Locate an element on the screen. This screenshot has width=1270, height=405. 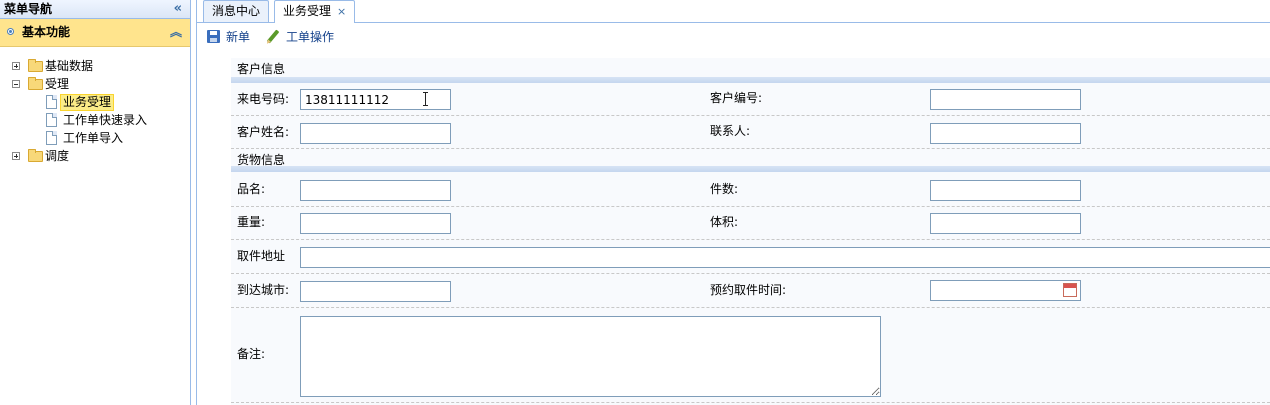
tree-node-business-acceptance: 业务受理 is located at coordinates (95, 102).